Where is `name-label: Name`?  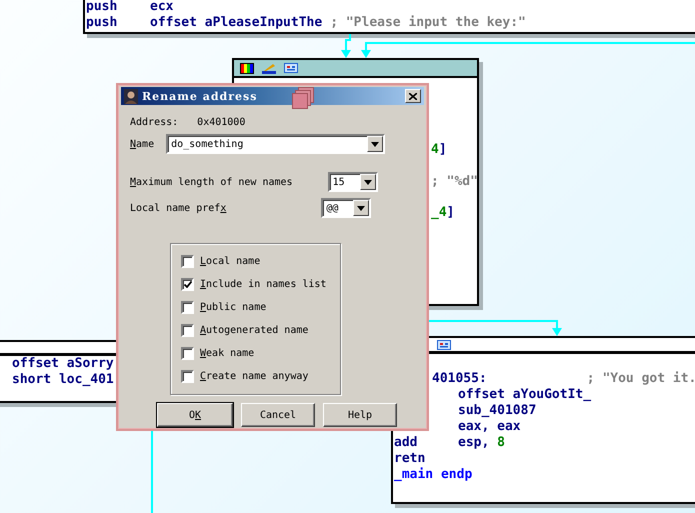
name-label: Name is located at coordinates (142, 144).